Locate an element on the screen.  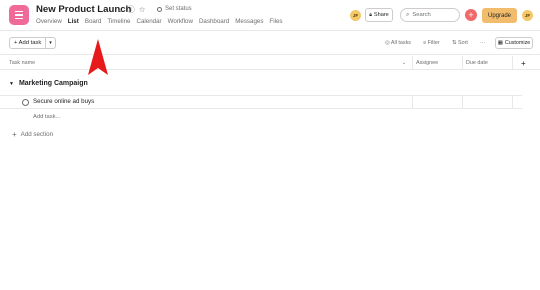
column-task-name: Task name is located at coordinates (22, 63).